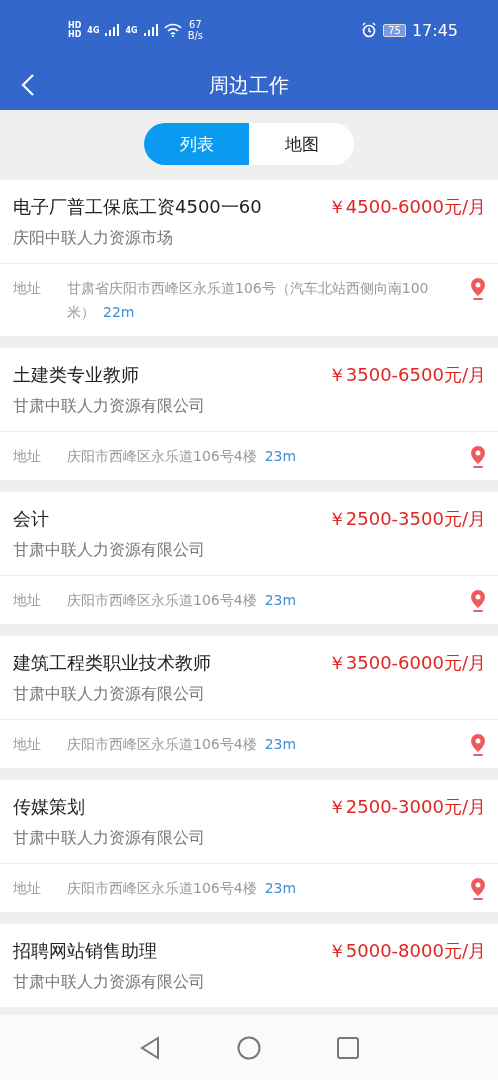 This screenshot has width=498, height=1080. Describe the element at coordinates (249, 558) in the screenshot. I see `job-card: 会计 ￥2500-3500元/月 甘肃中联人力资源有限公司 地址 庆阳市西峰区永乐道106号4楼 23m` at that location.